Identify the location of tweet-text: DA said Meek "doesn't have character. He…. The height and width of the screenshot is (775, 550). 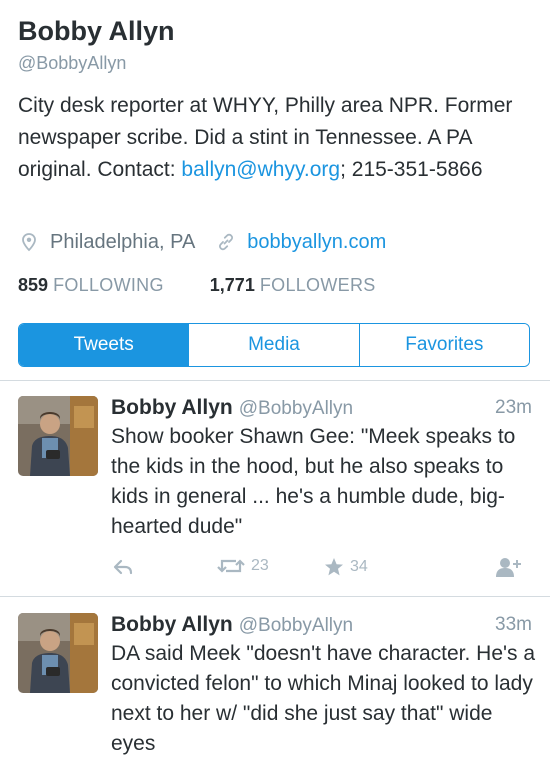
(323, 698).